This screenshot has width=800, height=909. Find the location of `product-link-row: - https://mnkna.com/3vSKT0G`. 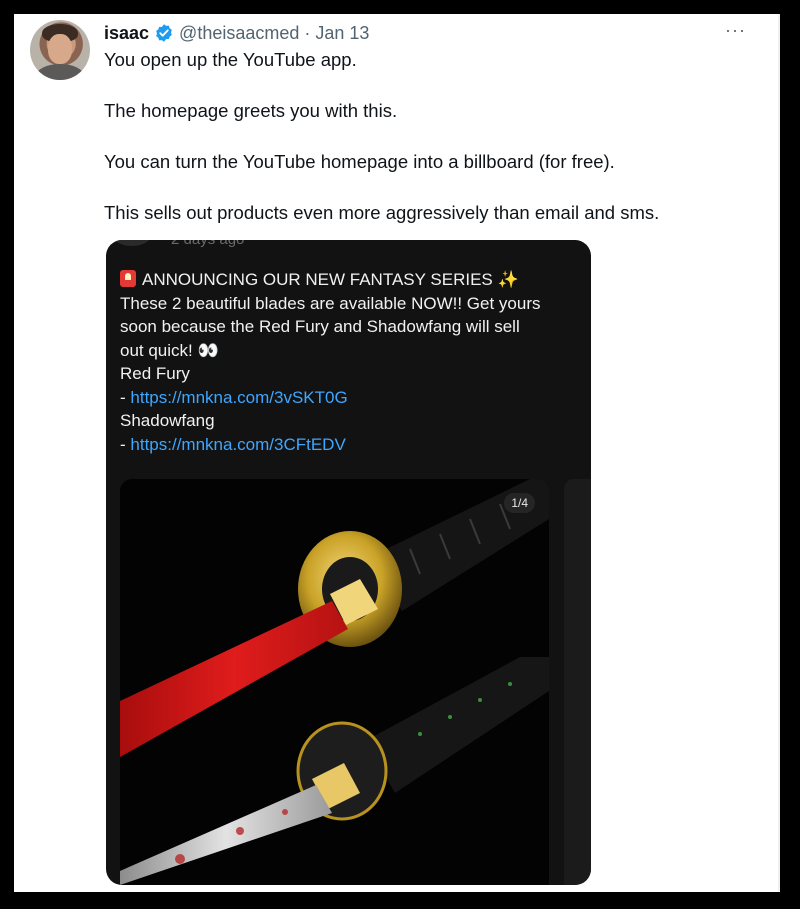

product-link-row: - https://mnkna.com/3vSKT0G is located at coordinates (350, 398).